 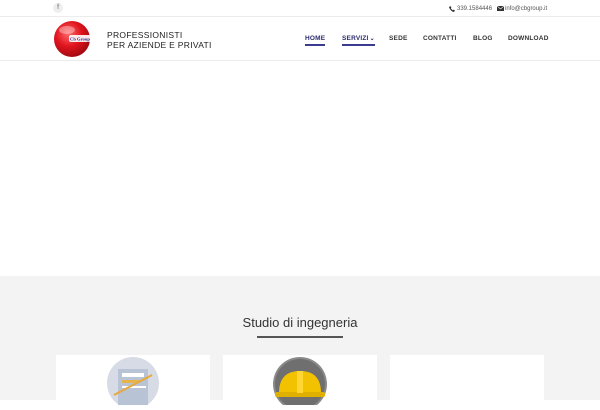 I want to click on nav-servizi: SERVIZI⌄, so click(x=358, y=40).